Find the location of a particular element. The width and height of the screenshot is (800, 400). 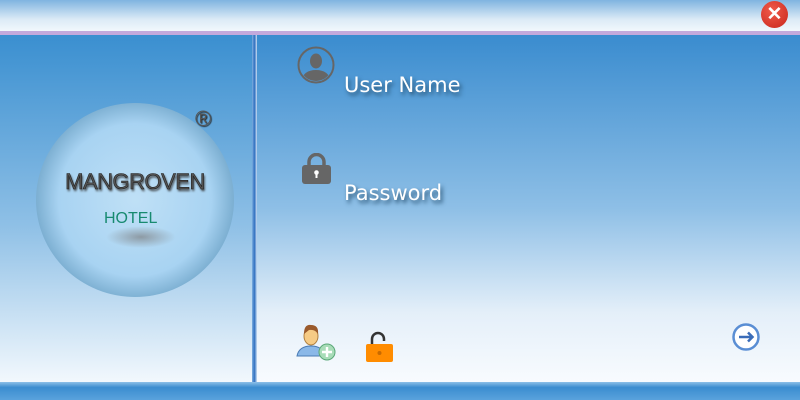

brand-name: MANGROVEN is located at coordinates (135, 182).